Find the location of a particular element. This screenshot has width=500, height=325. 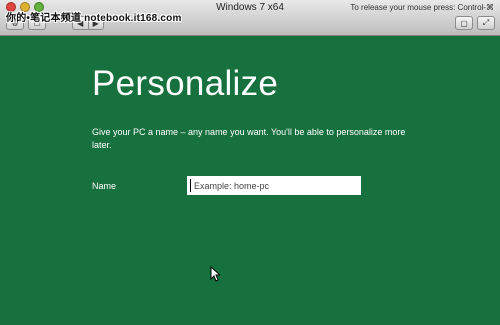

fullscreen-button: ⤢ is located at coordinates (486, 23).